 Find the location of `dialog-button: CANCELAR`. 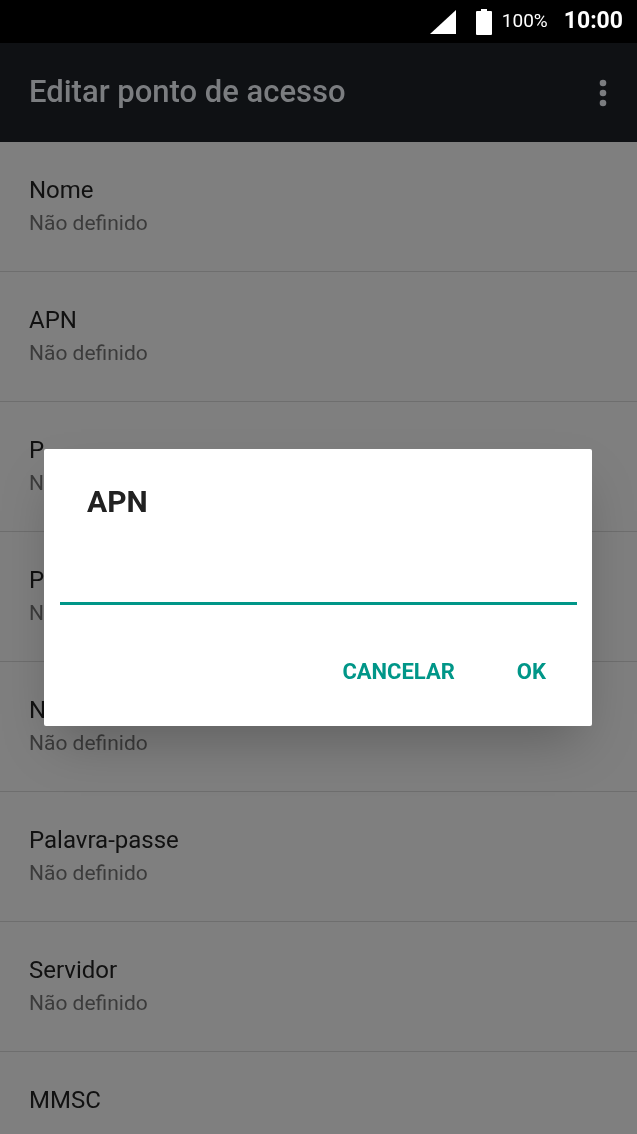

dialog-button: CANCELAR is located at coordinates (398, 672).